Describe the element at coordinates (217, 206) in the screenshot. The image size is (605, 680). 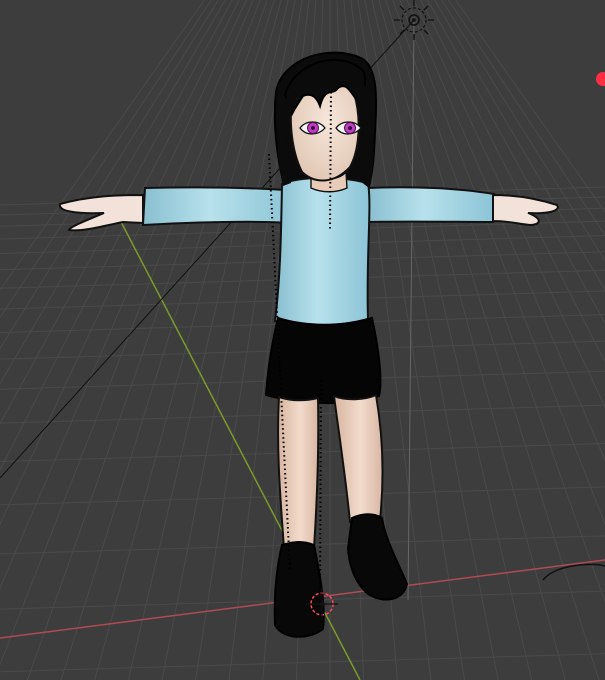
I see `left-arm` at that location.